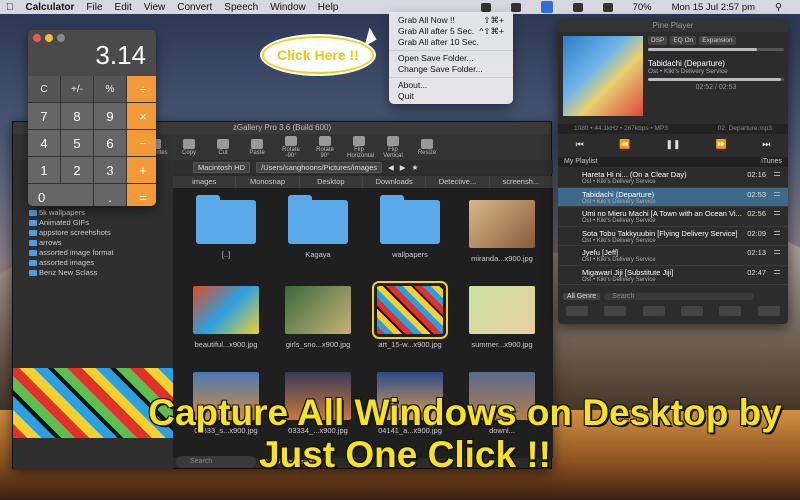  I want to click on resize-button: Resize, so click(427, 147).